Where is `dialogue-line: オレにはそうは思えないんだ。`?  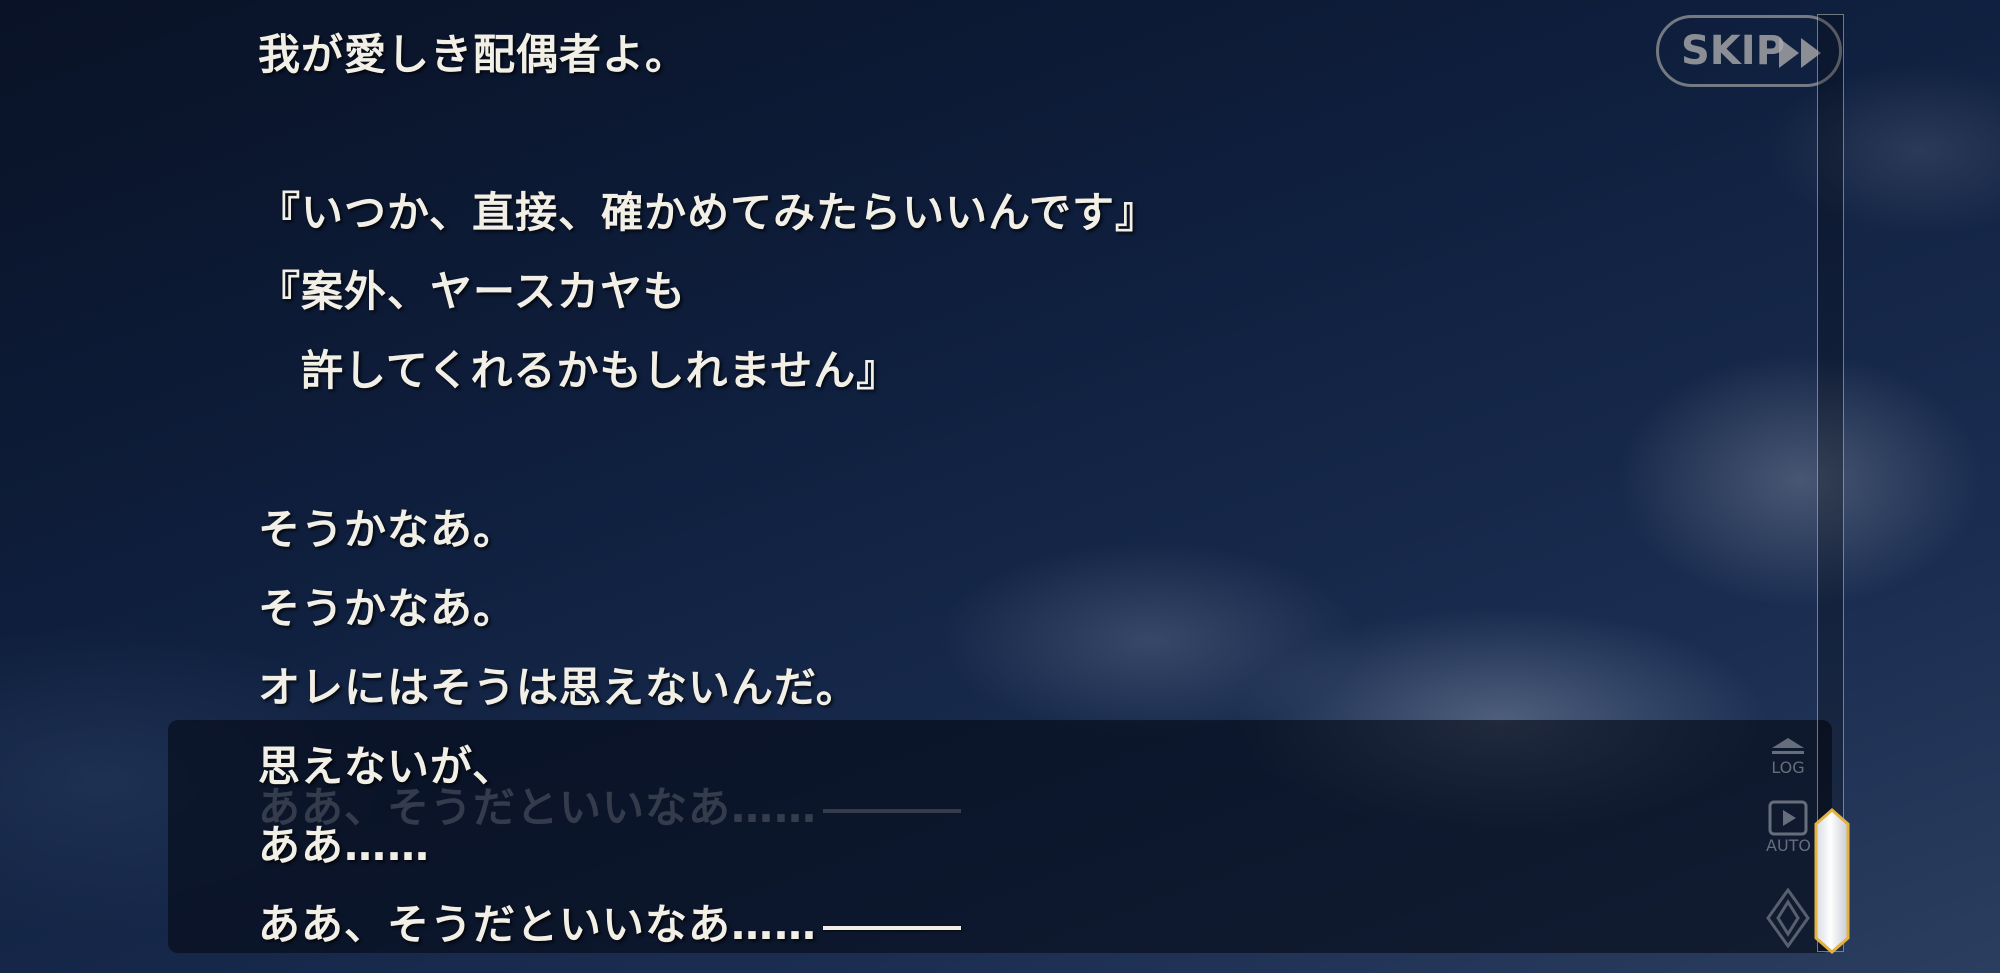 dialogue-line: オレにはそうは思えないんだ。 is located at coordinates (558, 687).